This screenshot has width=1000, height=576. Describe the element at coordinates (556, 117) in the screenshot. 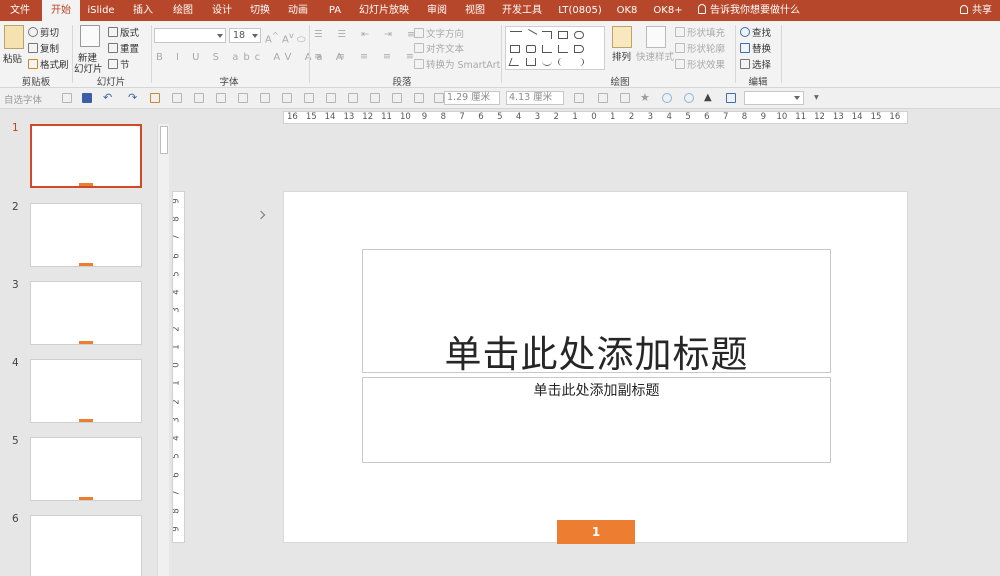

I see `ruler-tick-label: 2` at that location.